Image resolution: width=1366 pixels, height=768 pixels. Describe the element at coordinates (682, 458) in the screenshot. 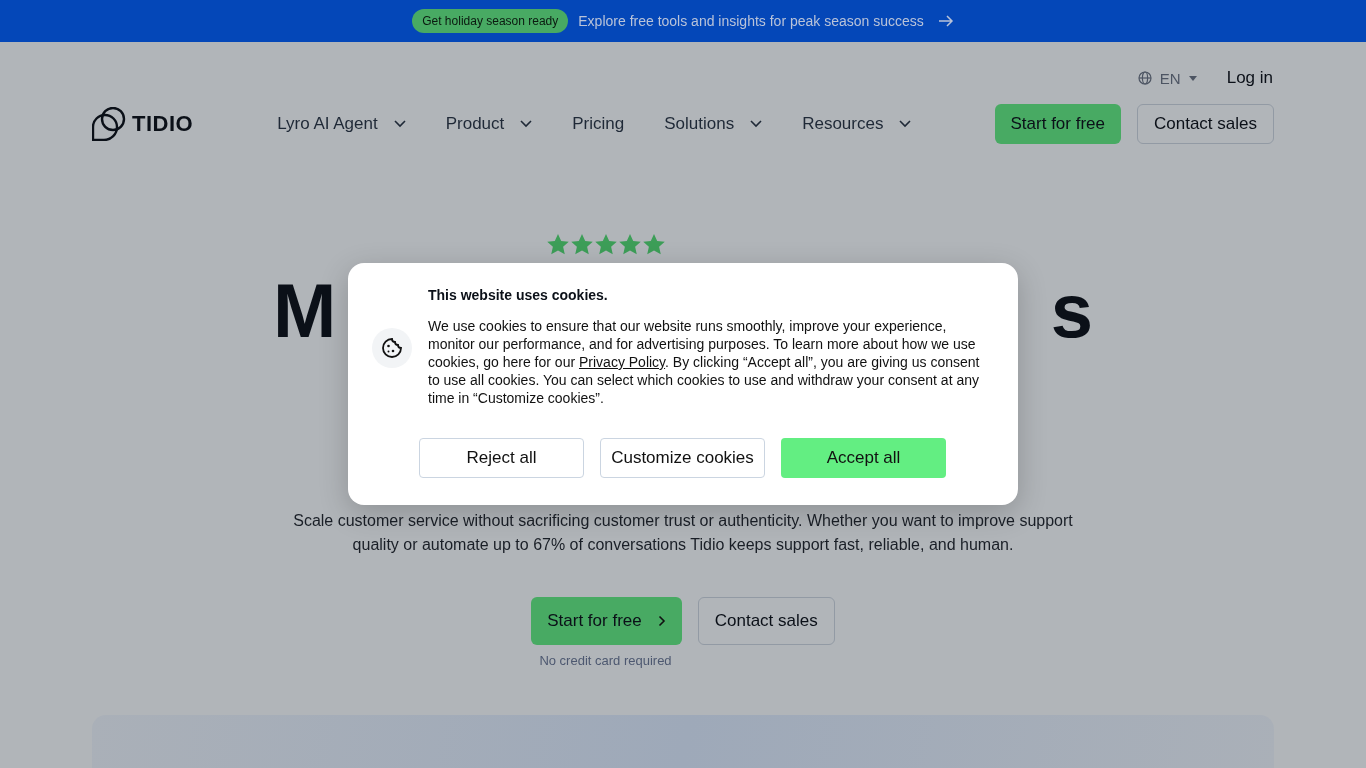

I see `cookie-button: Customize cookies` at that location.